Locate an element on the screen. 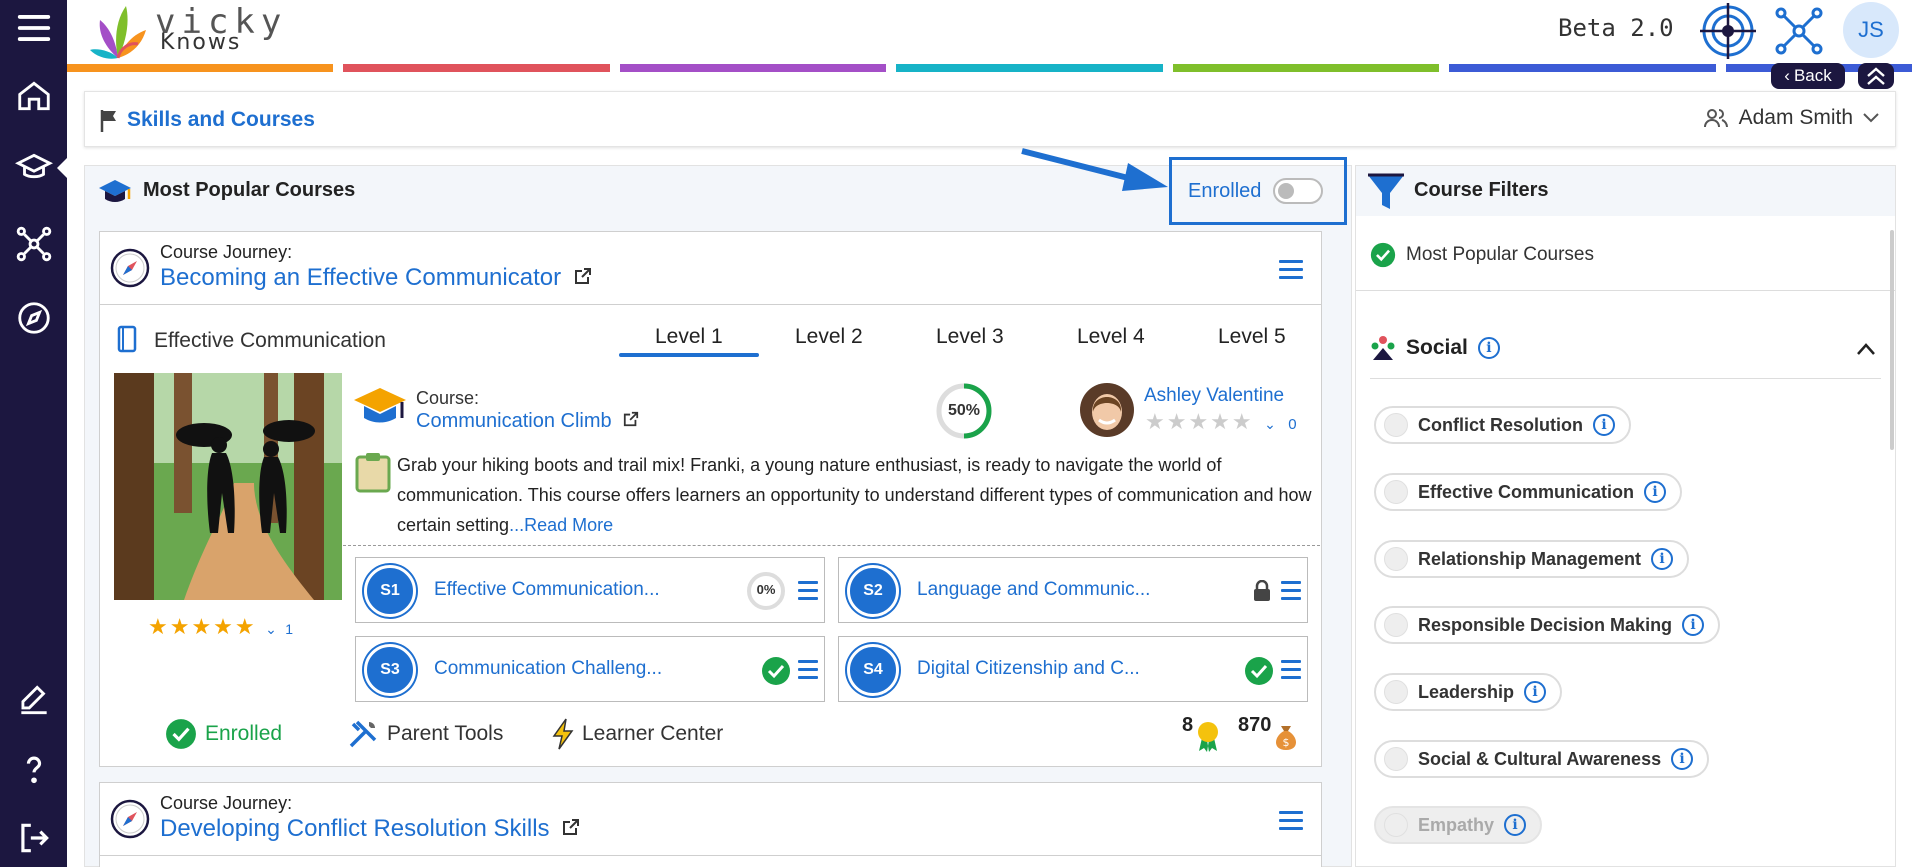  funnel-icon is located at coordinates (1386, 191).